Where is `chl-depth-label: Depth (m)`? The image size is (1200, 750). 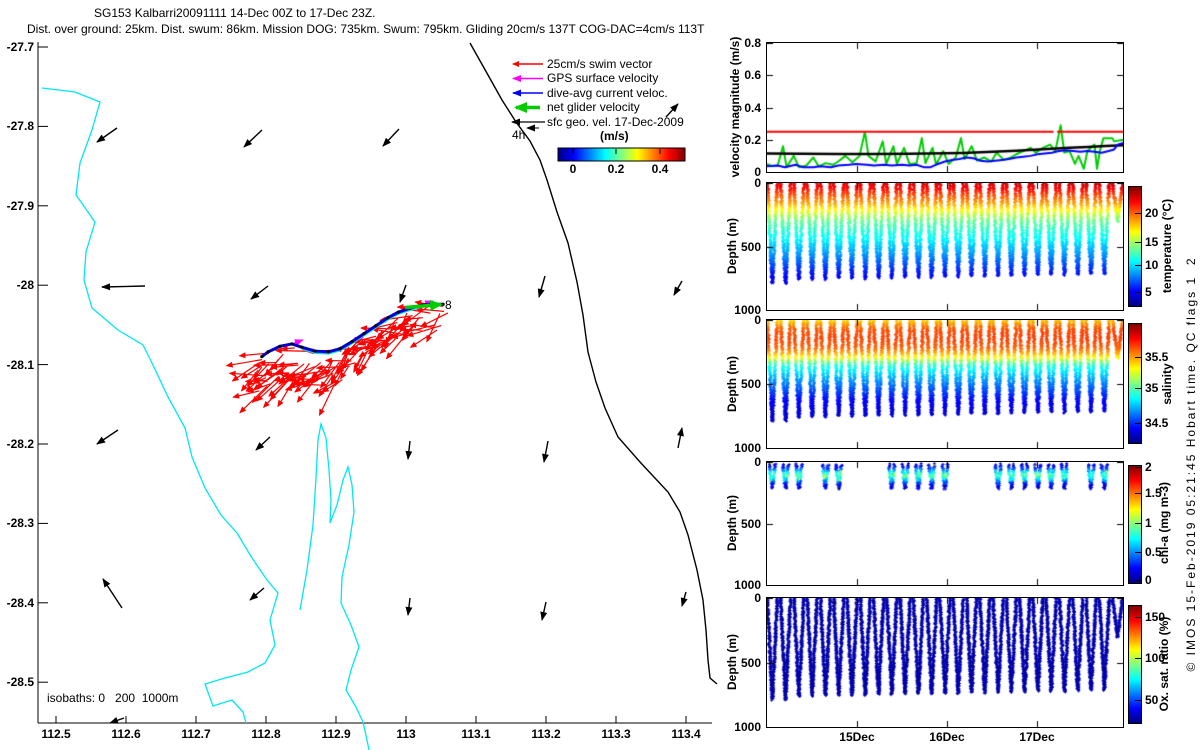 chl-depth-label: Depth (m) is located at coordinates (732, 523).